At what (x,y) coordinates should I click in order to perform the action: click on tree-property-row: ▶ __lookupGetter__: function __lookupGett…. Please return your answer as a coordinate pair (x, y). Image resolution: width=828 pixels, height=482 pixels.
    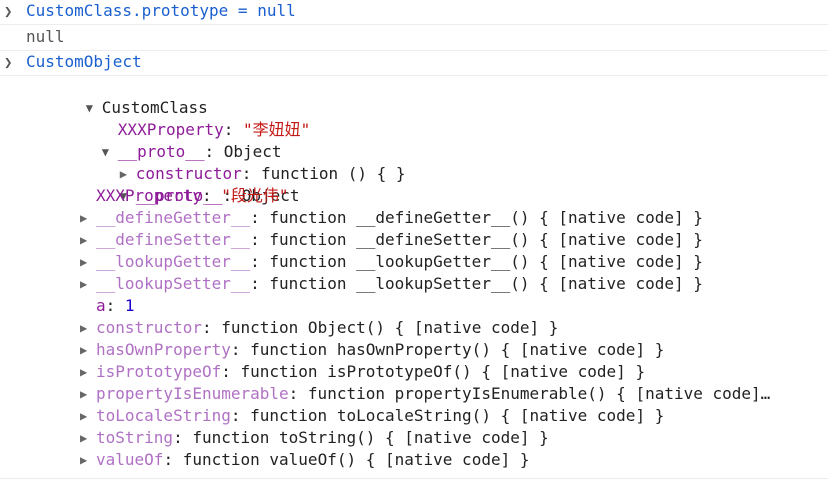
    Looking at the image, I should click on (391, 262).